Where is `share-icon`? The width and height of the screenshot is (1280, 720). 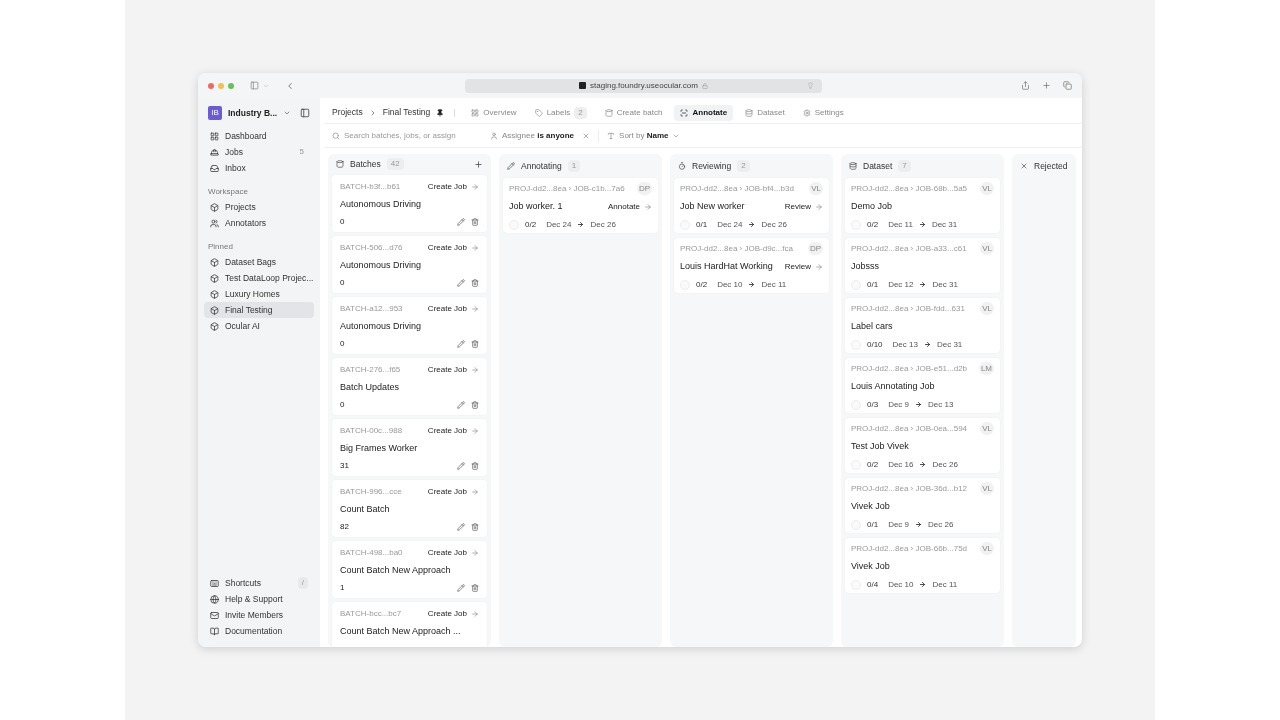
share-icon is located at coordinates (1025, 85).